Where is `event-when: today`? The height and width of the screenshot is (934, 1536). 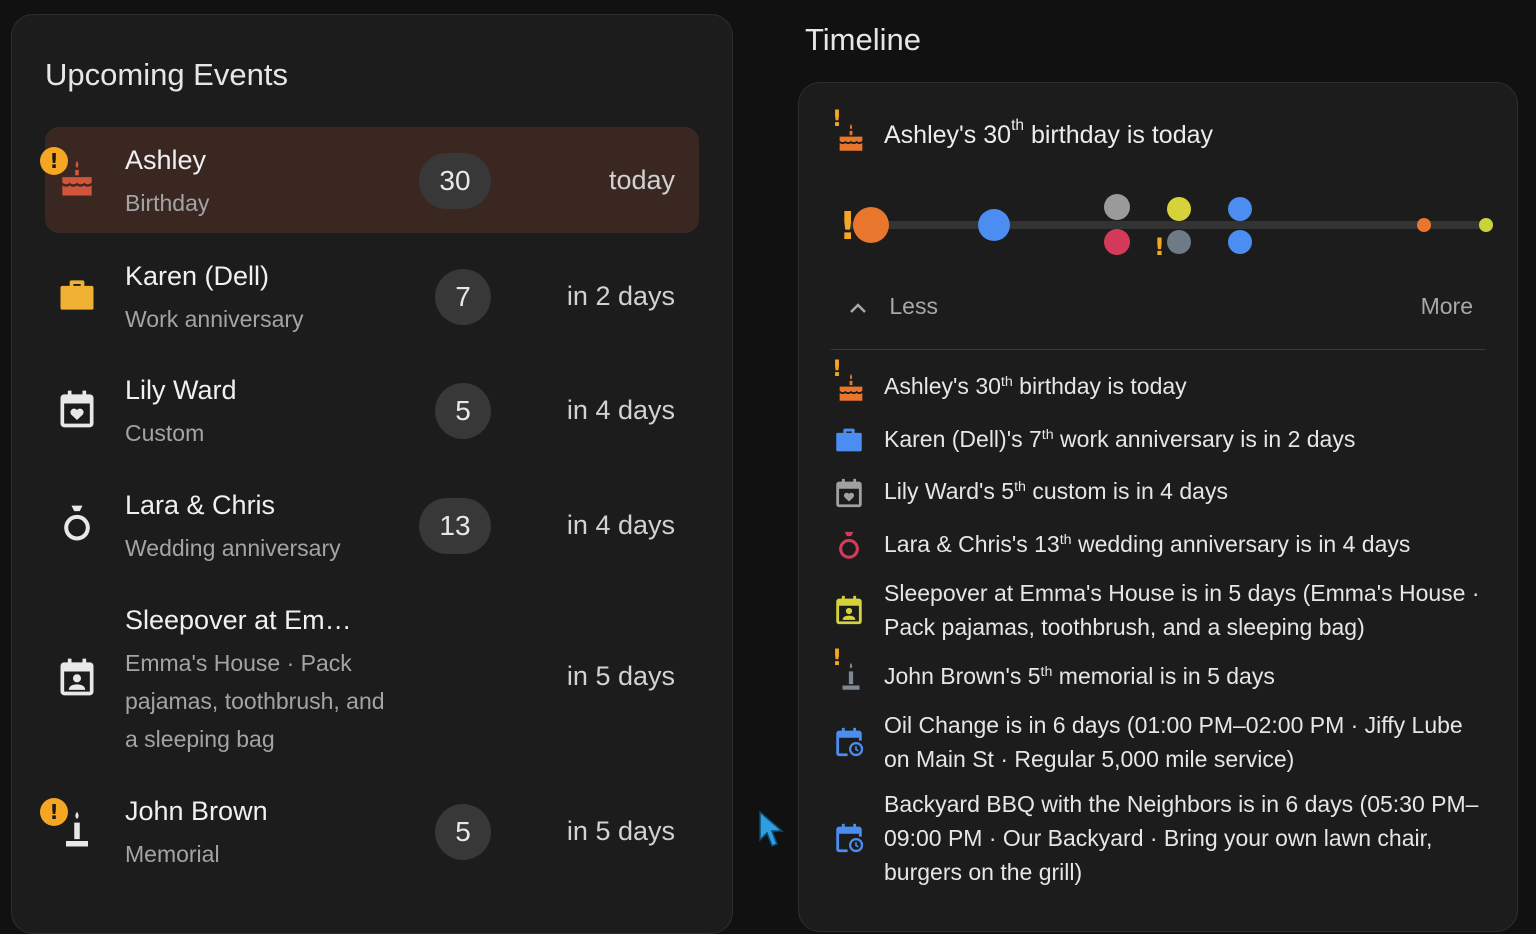
event-when: today is located at coordinates (641, 180).